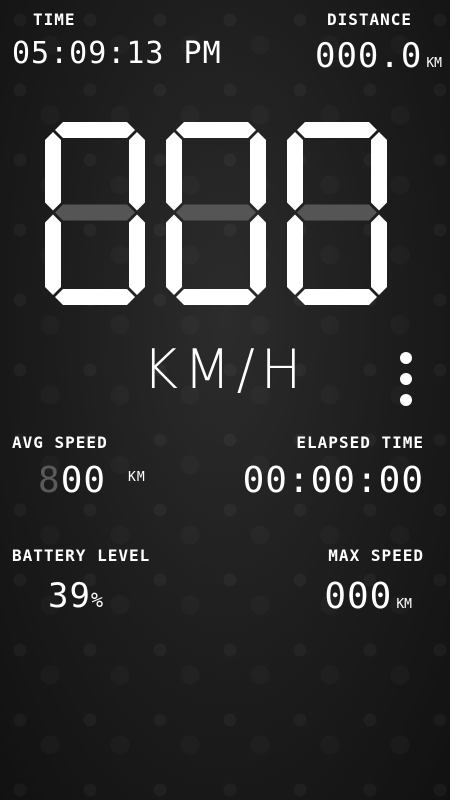  I want to click on more-vertical-icon, so click(406, 358).